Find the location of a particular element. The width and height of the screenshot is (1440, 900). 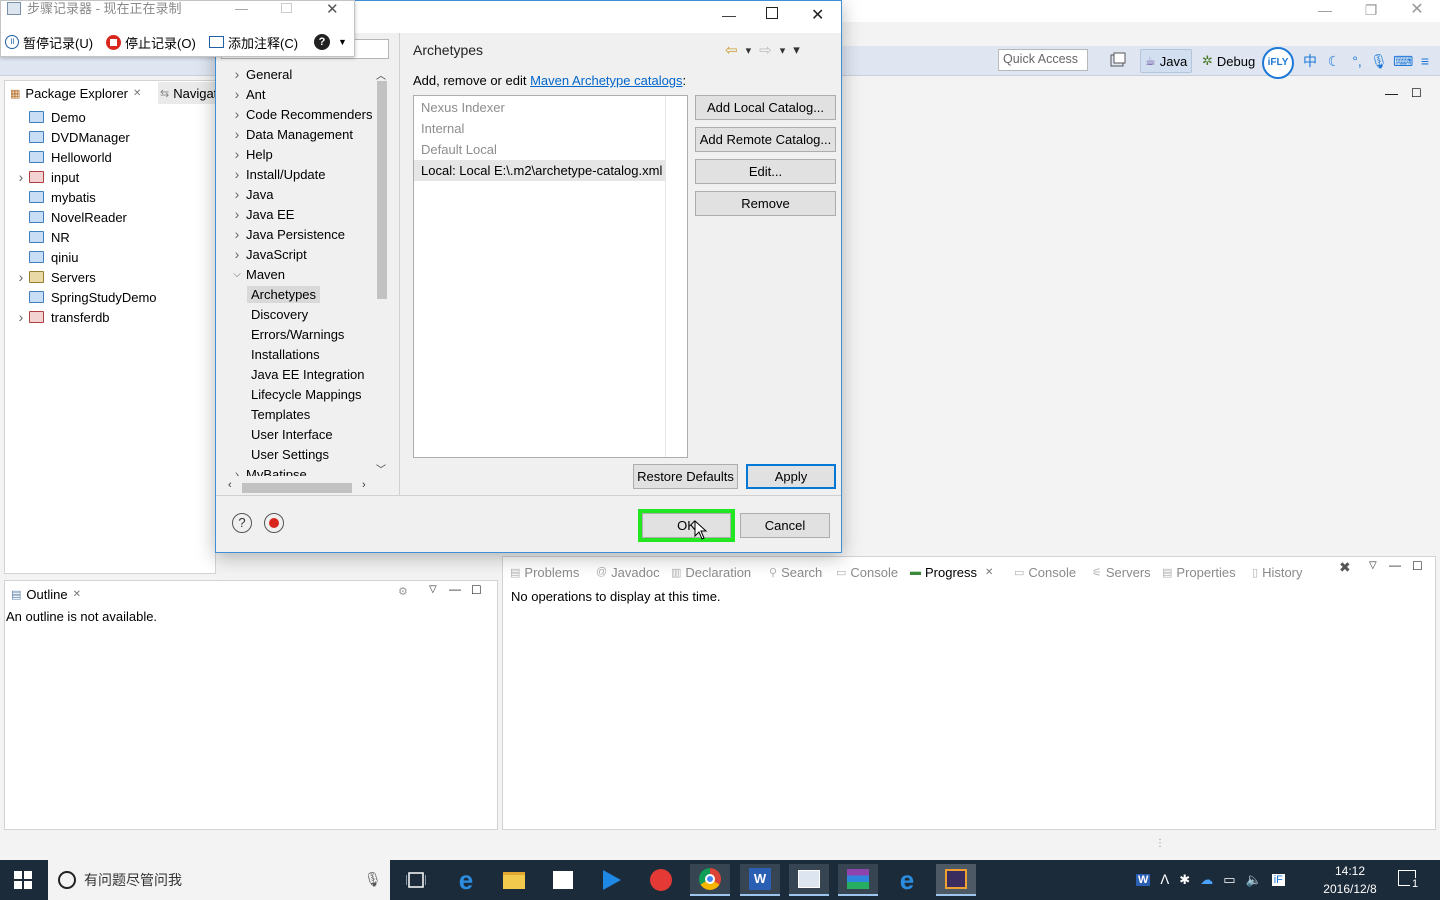

tab-progress: ▬ Progress ✕ is located at coordinates (952, 572).